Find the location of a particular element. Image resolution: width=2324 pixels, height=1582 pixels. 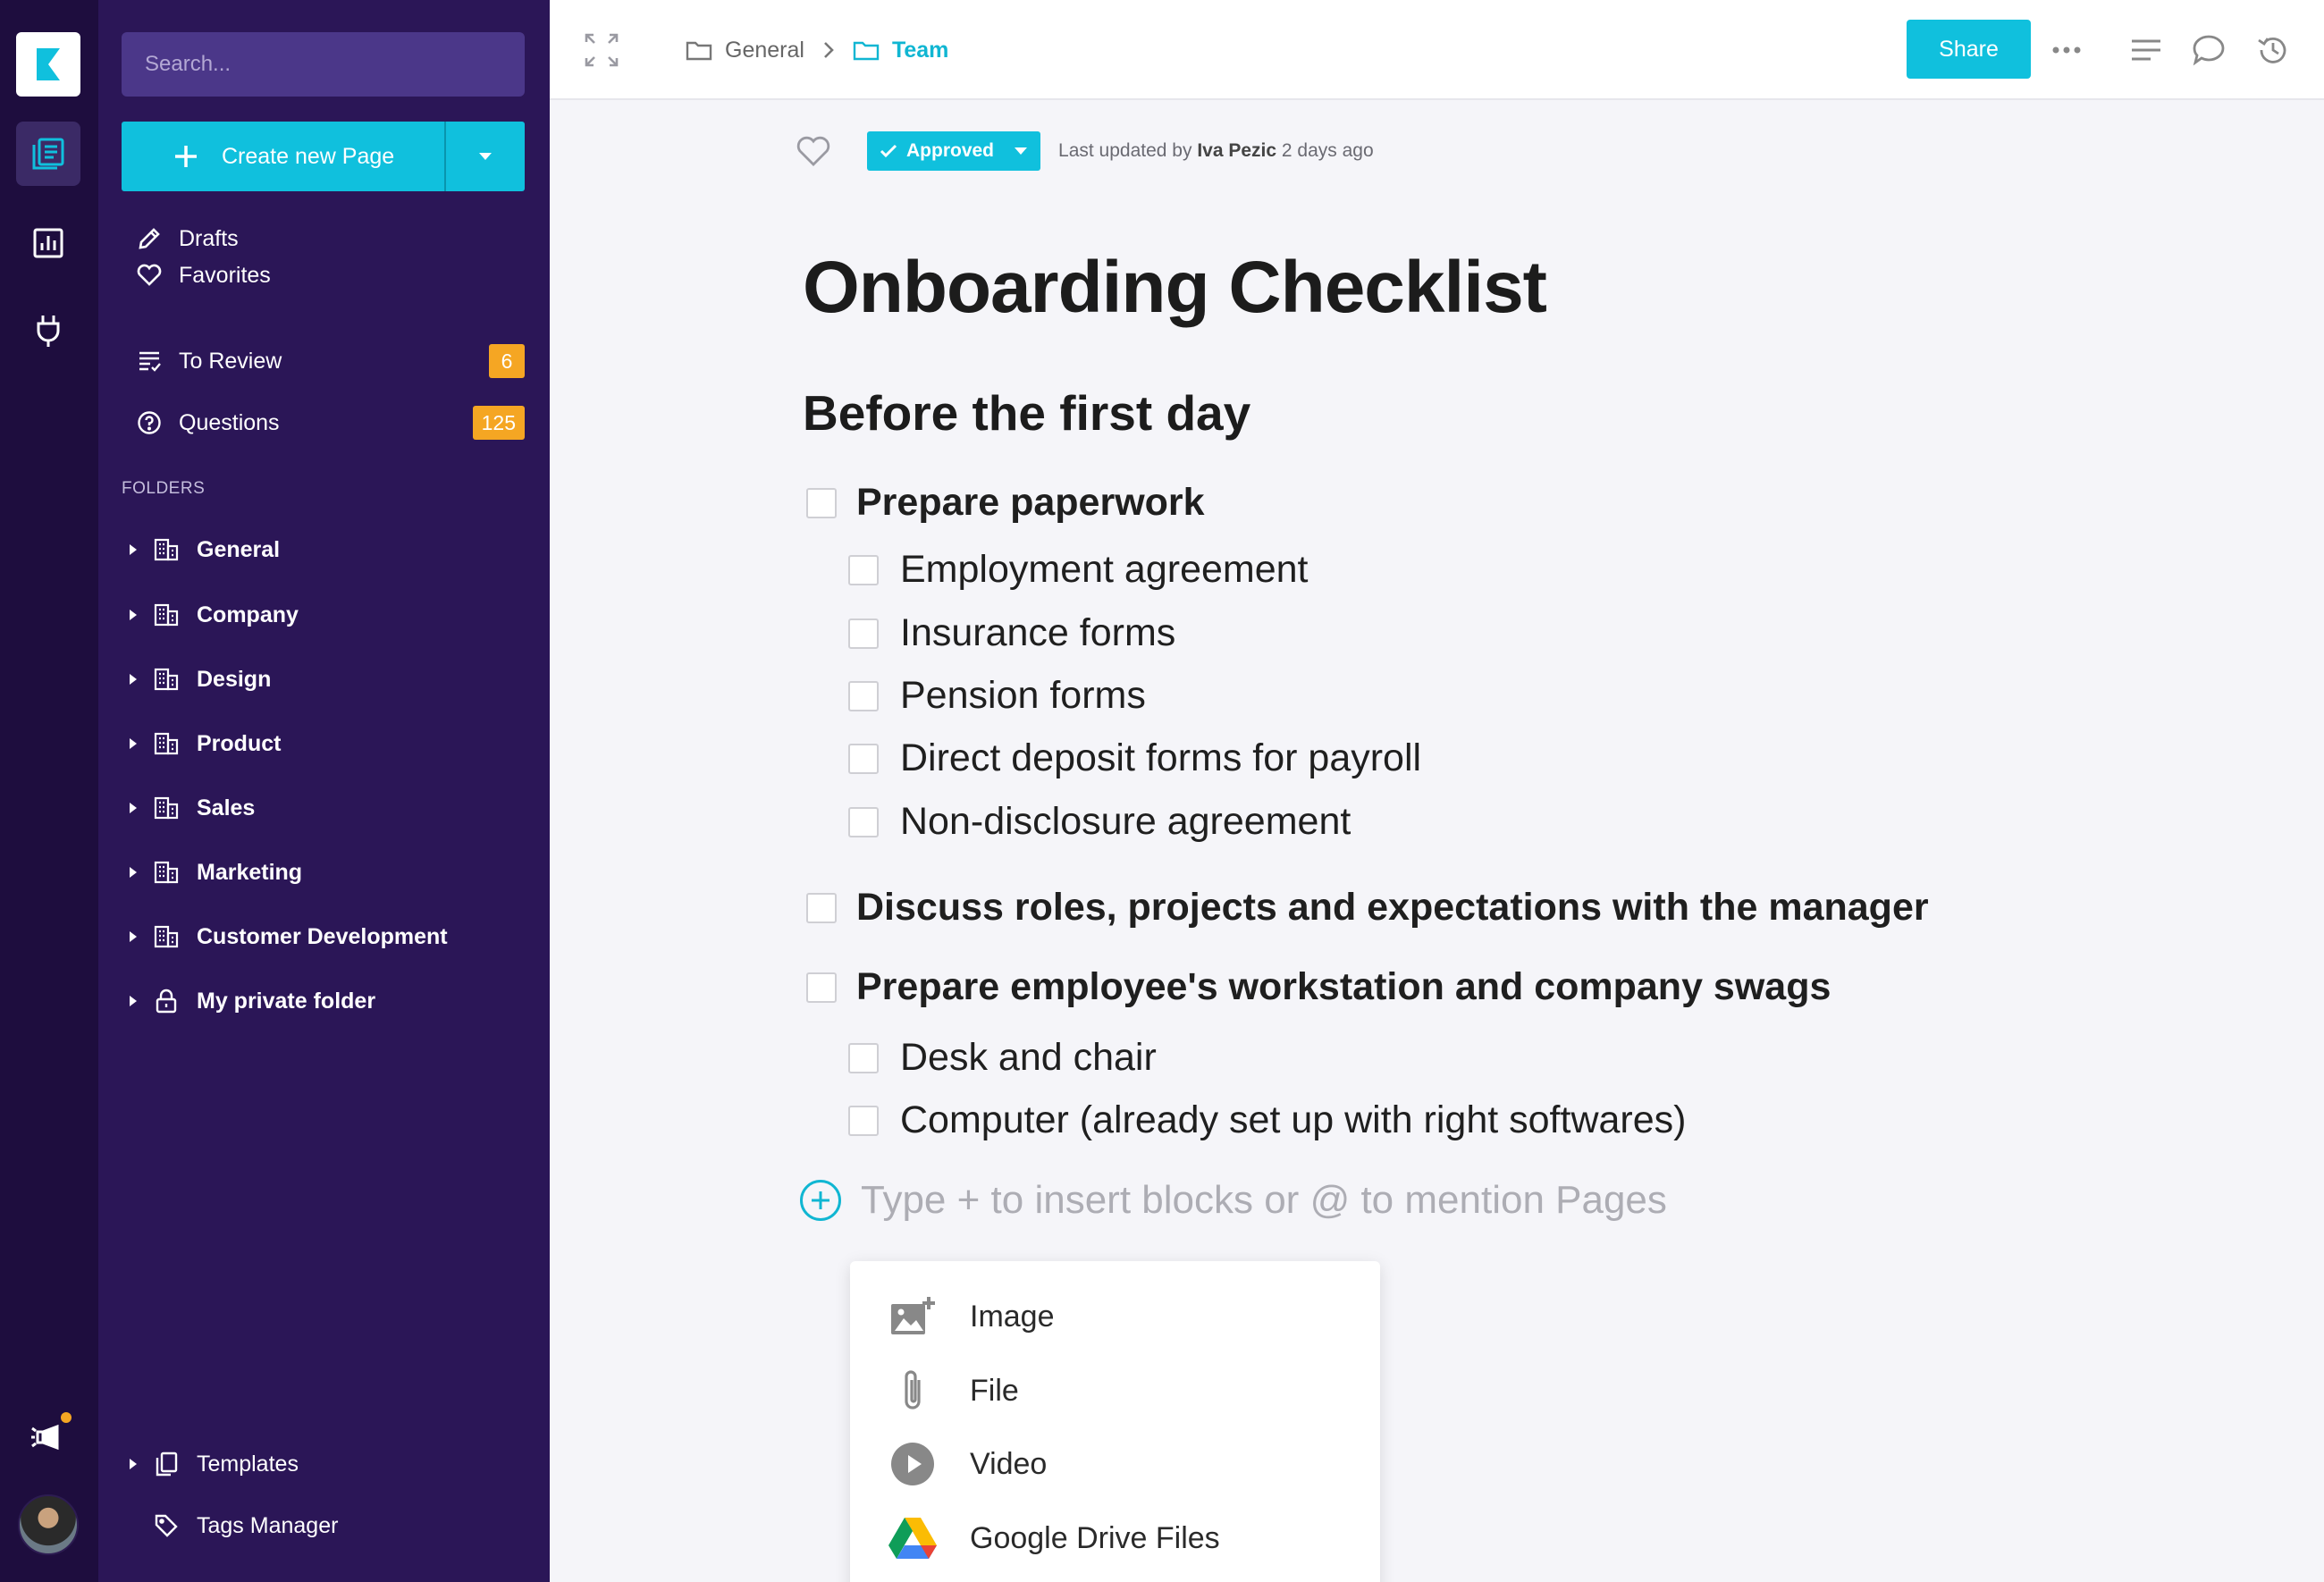

search-input is located at coordinates (323, 64).